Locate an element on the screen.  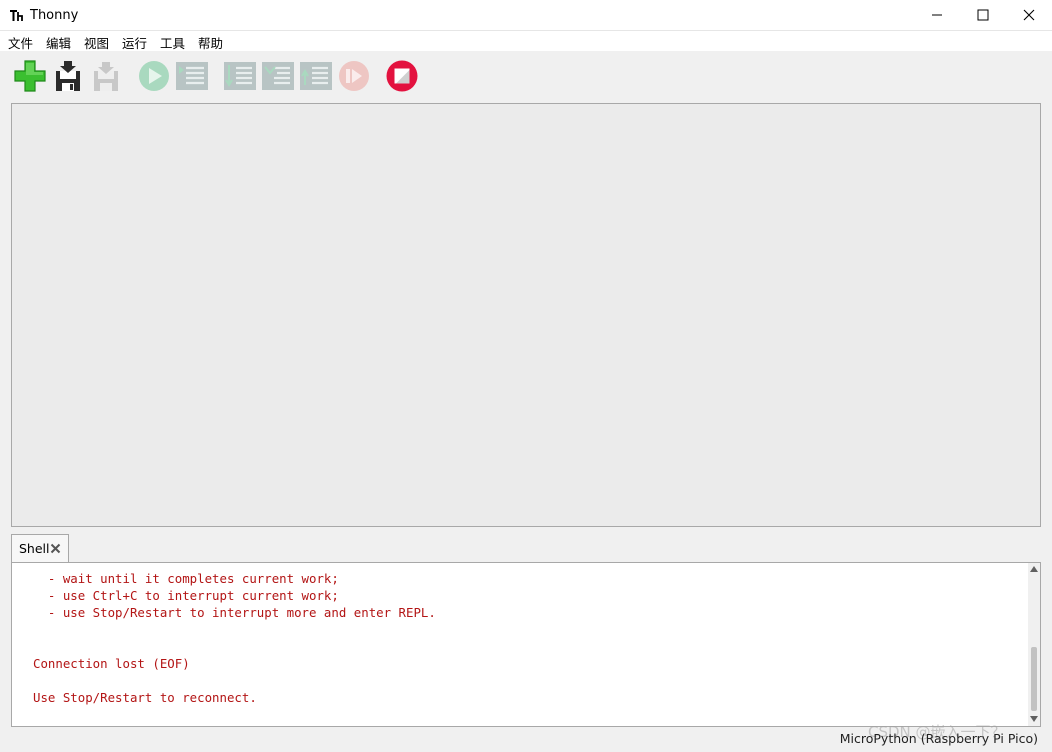
minimize-icon is located at coordinates (937, 15).